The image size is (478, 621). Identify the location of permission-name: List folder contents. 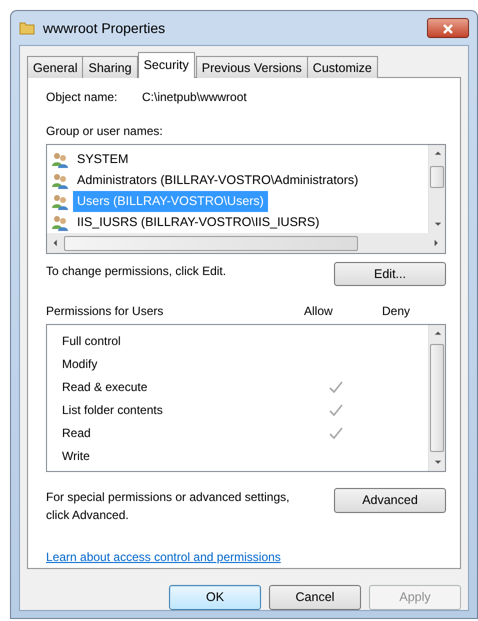
(112, 410).